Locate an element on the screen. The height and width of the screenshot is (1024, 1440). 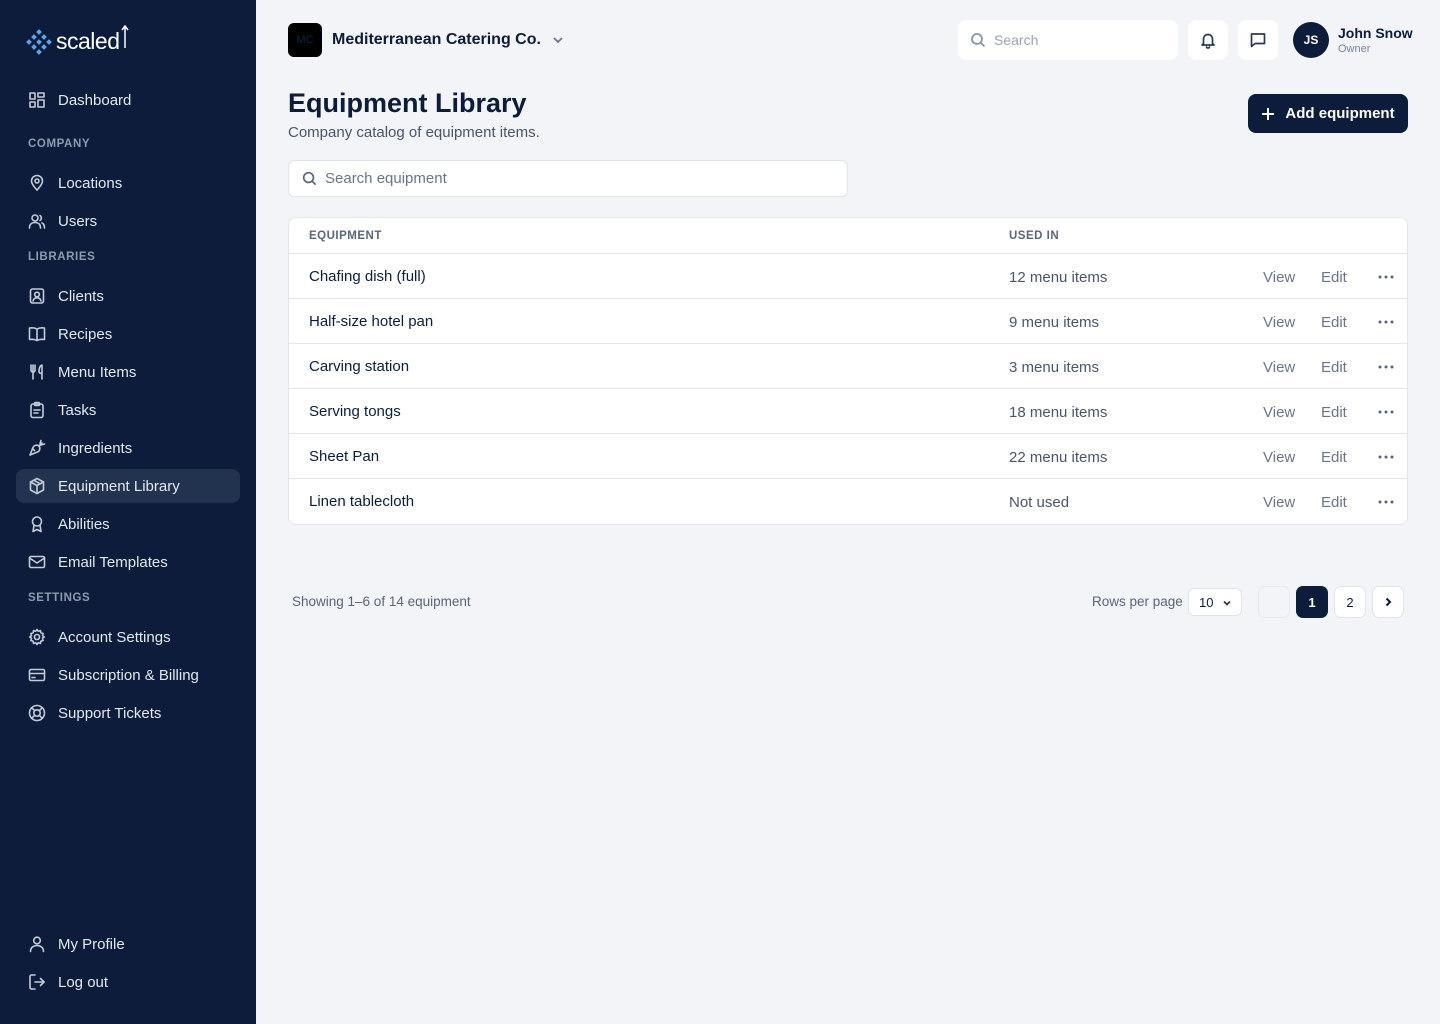
equipment-name: Chafing dish (full) is located at coordinates (367, 276).